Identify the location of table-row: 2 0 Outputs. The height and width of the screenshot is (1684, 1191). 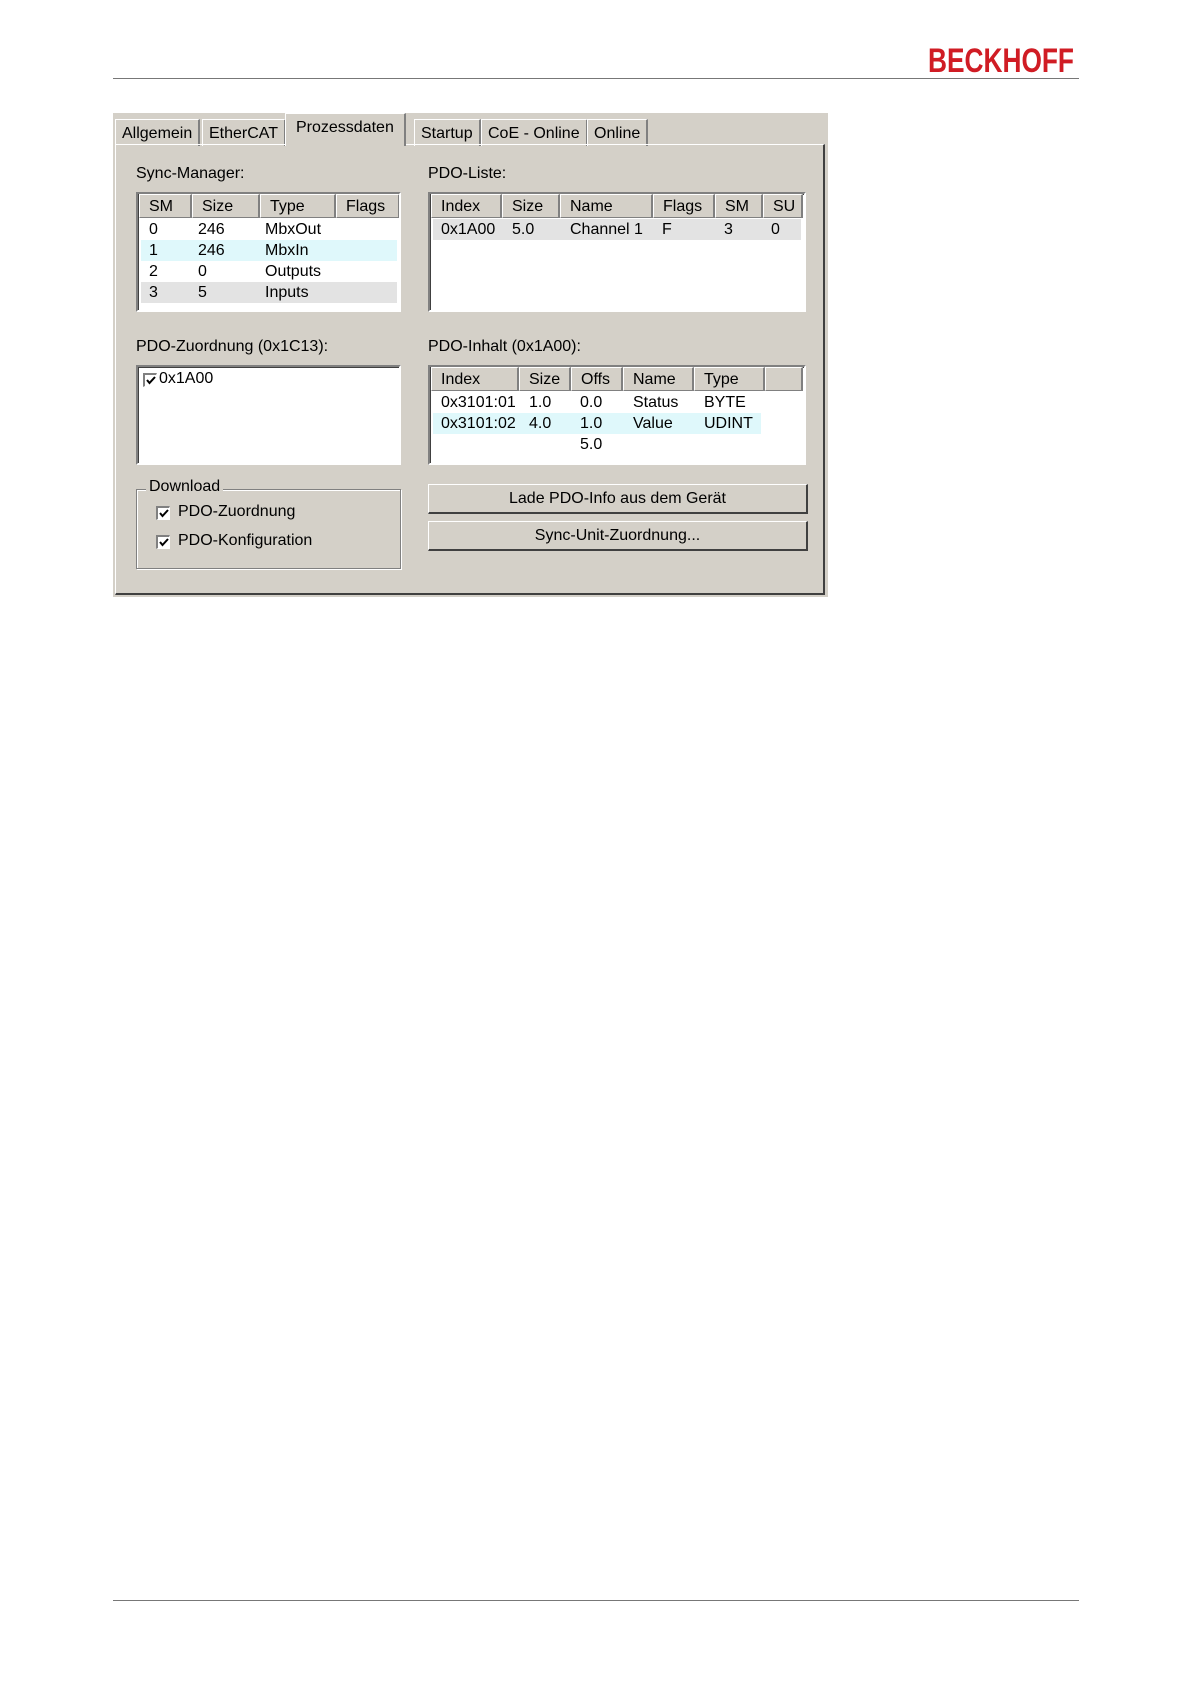
(269, 271).